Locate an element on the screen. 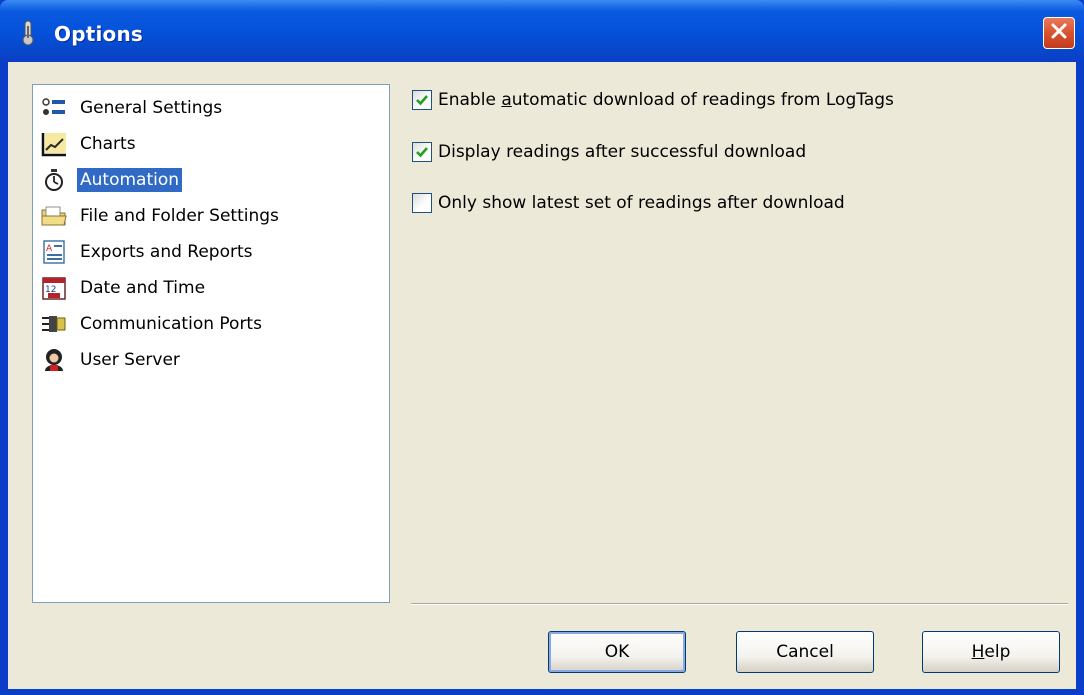 The height and width of the screenshot is (695, 1084). window-title: Options is located at coordinates (99, 34).